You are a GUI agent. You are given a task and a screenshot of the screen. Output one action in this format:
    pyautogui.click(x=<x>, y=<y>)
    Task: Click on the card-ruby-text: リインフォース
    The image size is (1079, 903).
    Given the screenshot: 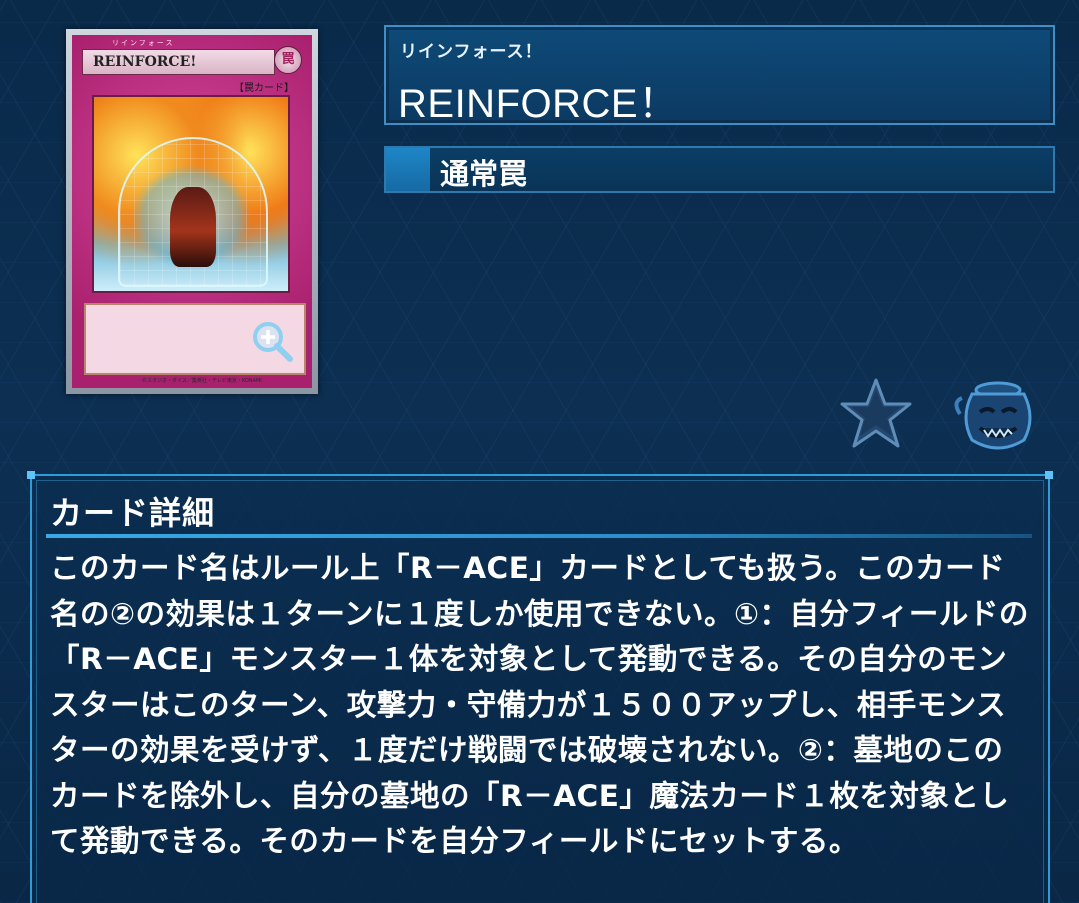 What is the action you would take?
    pyautogui.click(x=143, y=43)
    